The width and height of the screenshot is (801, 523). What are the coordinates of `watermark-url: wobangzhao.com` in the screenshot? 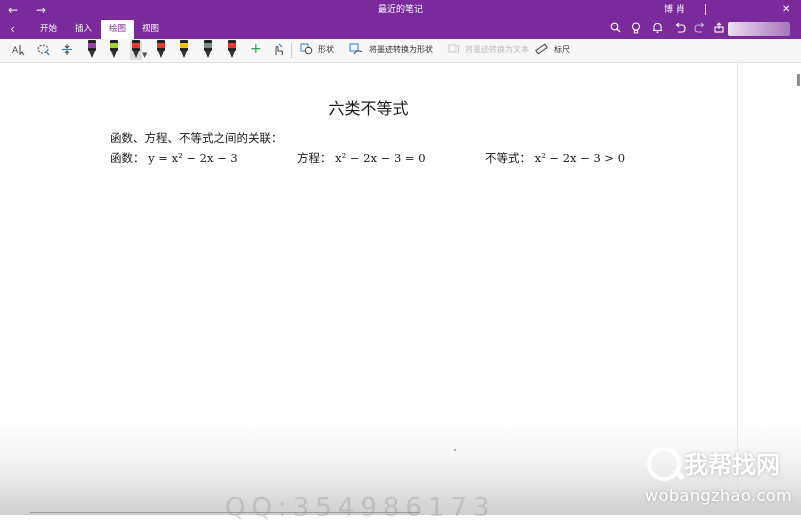 It's located at (719, 495).